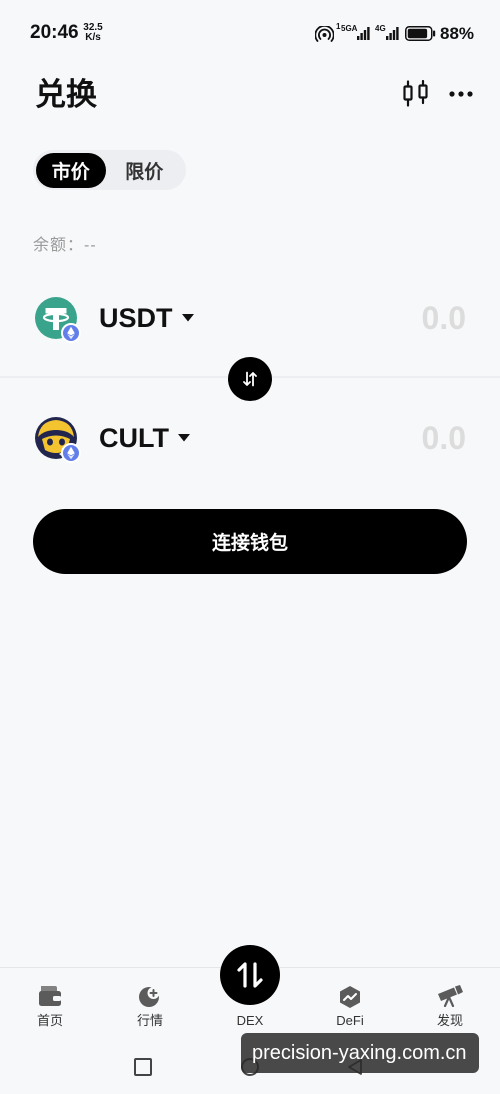  I want to click on from-token-row: USDT, so click(250, 318).